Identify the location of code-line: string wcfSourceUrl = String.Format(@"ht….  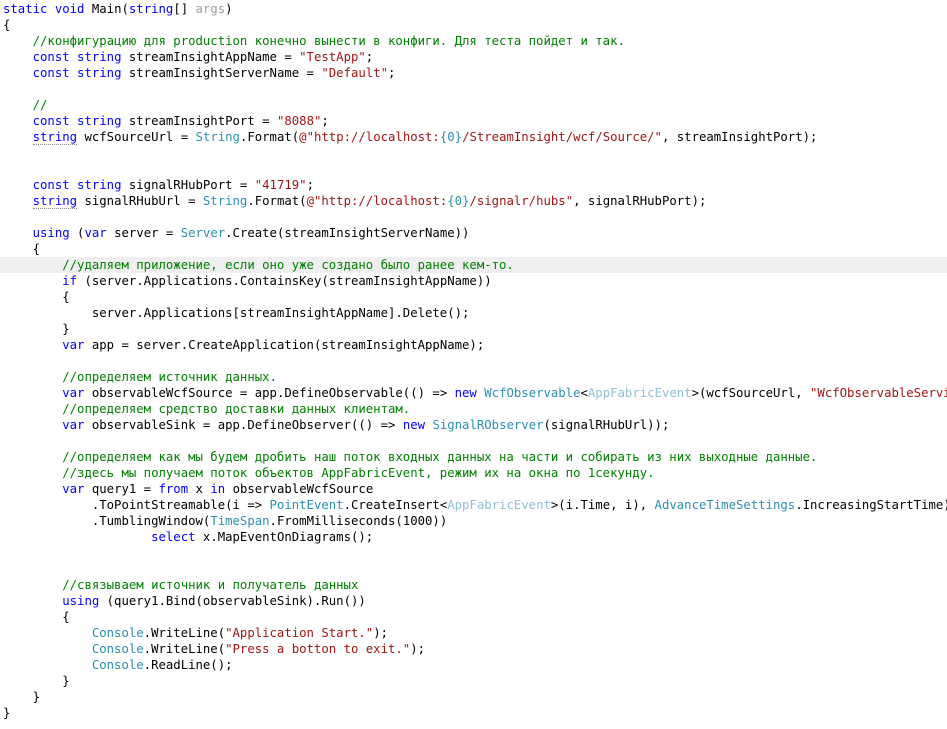
(473, 137).